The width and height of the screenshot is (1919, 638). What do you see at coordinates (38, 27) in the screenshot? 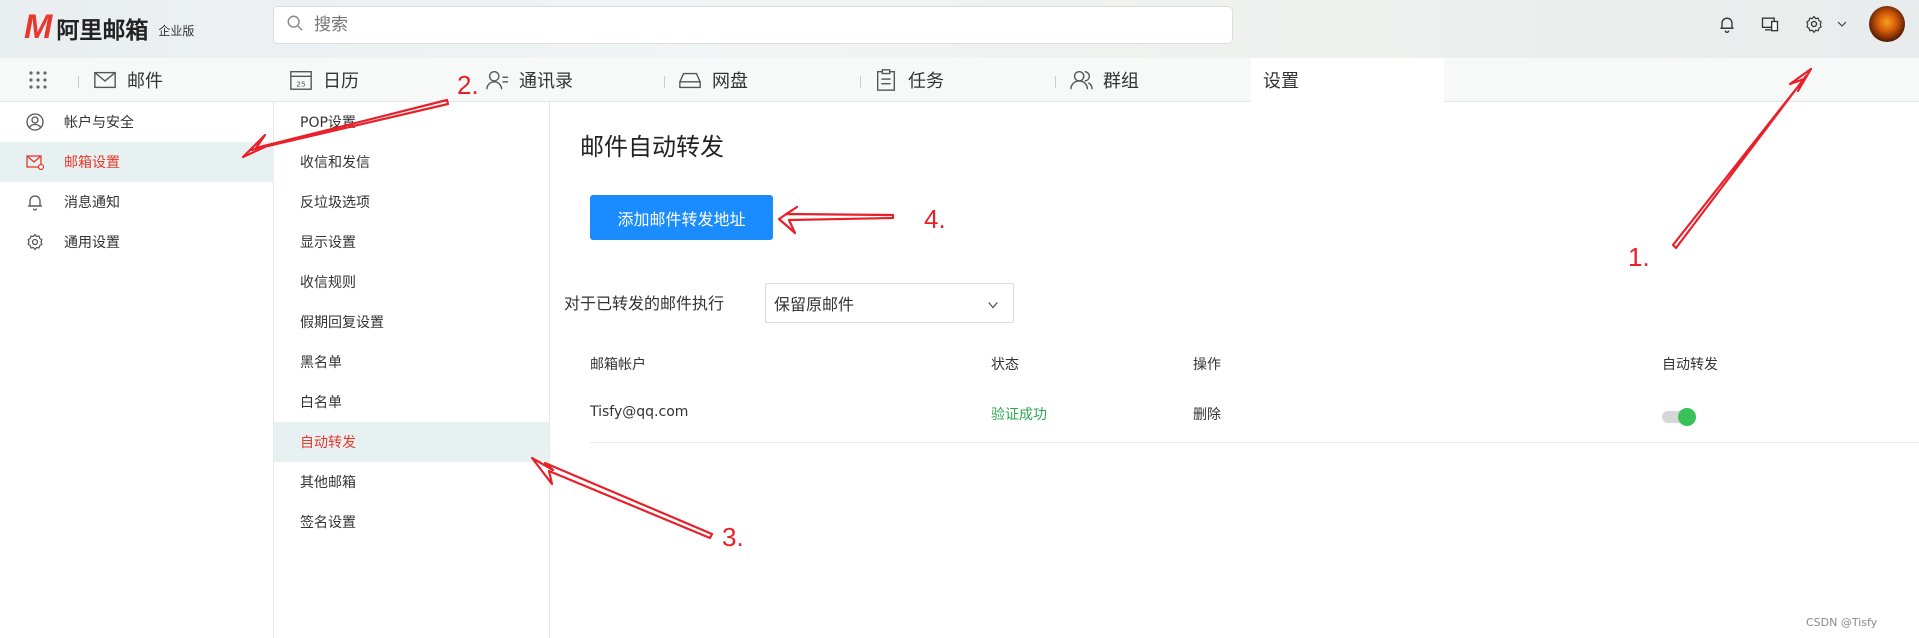
I see `logo-mark: M` at bounding box center [38, 27].